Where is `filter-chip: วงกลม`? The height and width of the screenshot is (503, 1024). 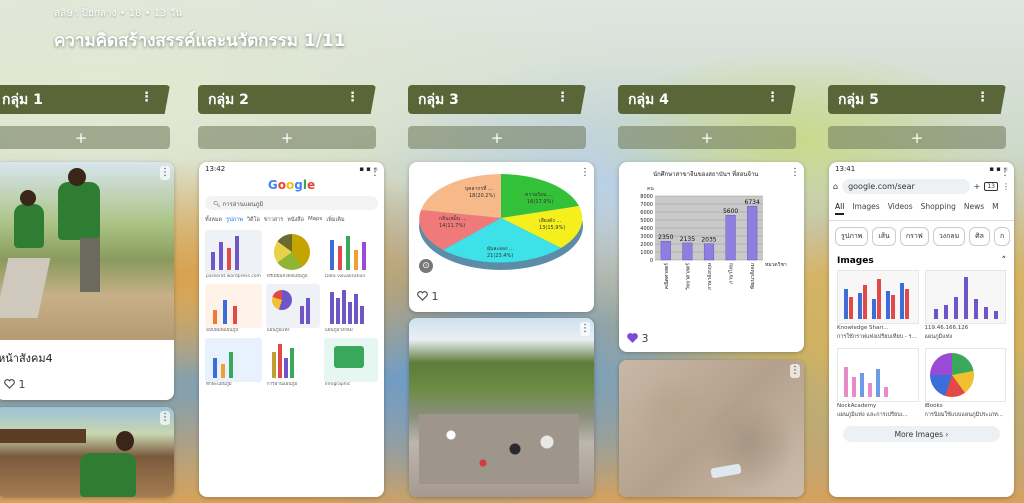
filter-chip: วงกลม is located at coordinates (949, 236).